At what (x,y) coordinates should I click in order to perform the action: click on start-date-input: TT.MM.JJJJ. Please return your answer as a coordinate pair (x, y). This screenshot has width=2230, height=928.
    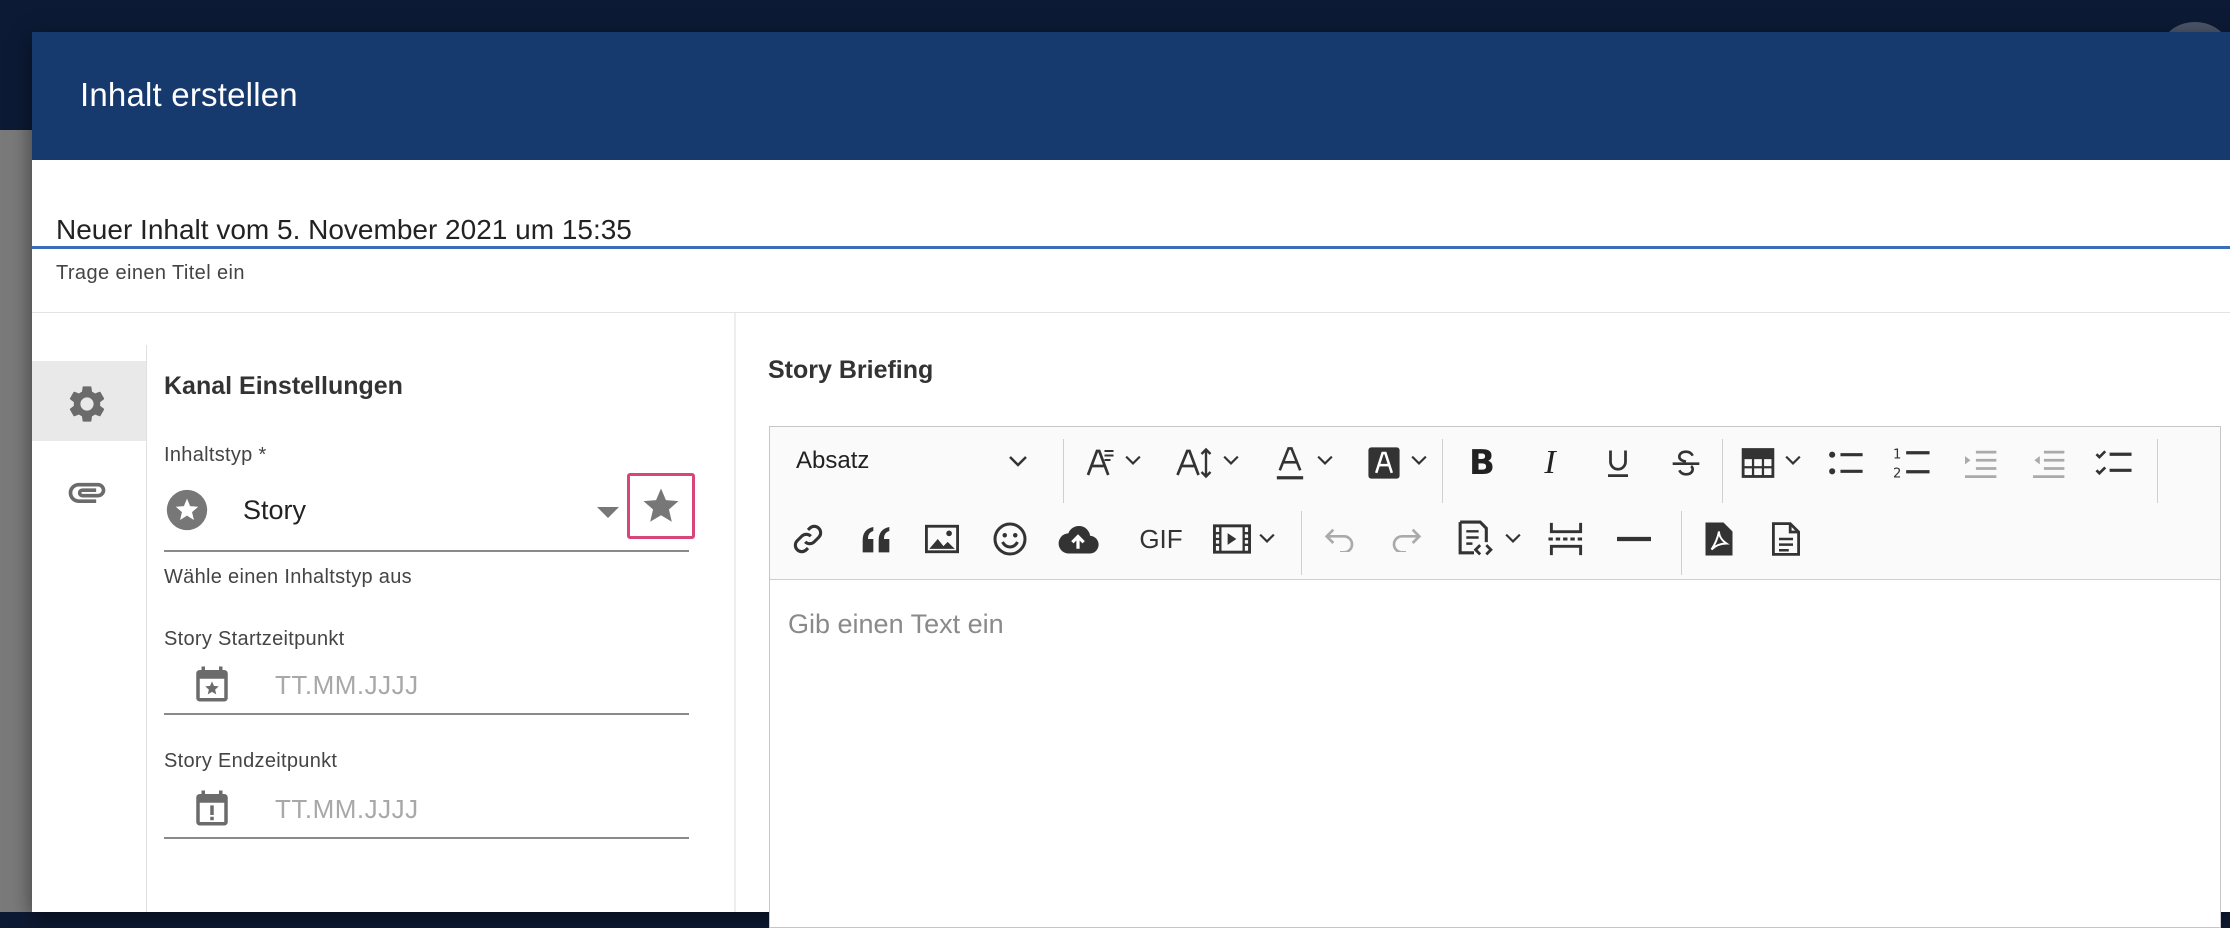
    Looking at the image, I should click on (347, 685).